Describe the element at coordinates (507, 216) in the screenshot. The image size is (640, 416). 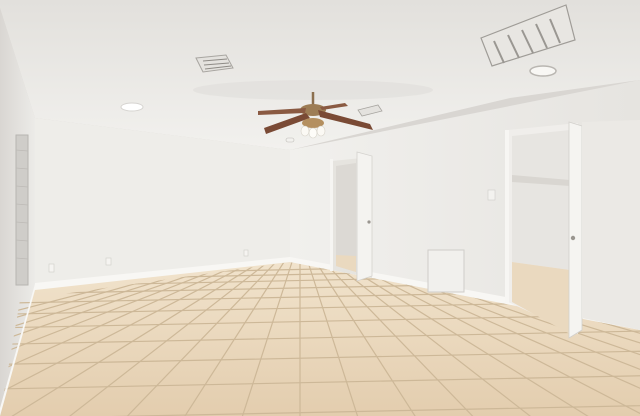
I see `closet-door-frame` at that location.